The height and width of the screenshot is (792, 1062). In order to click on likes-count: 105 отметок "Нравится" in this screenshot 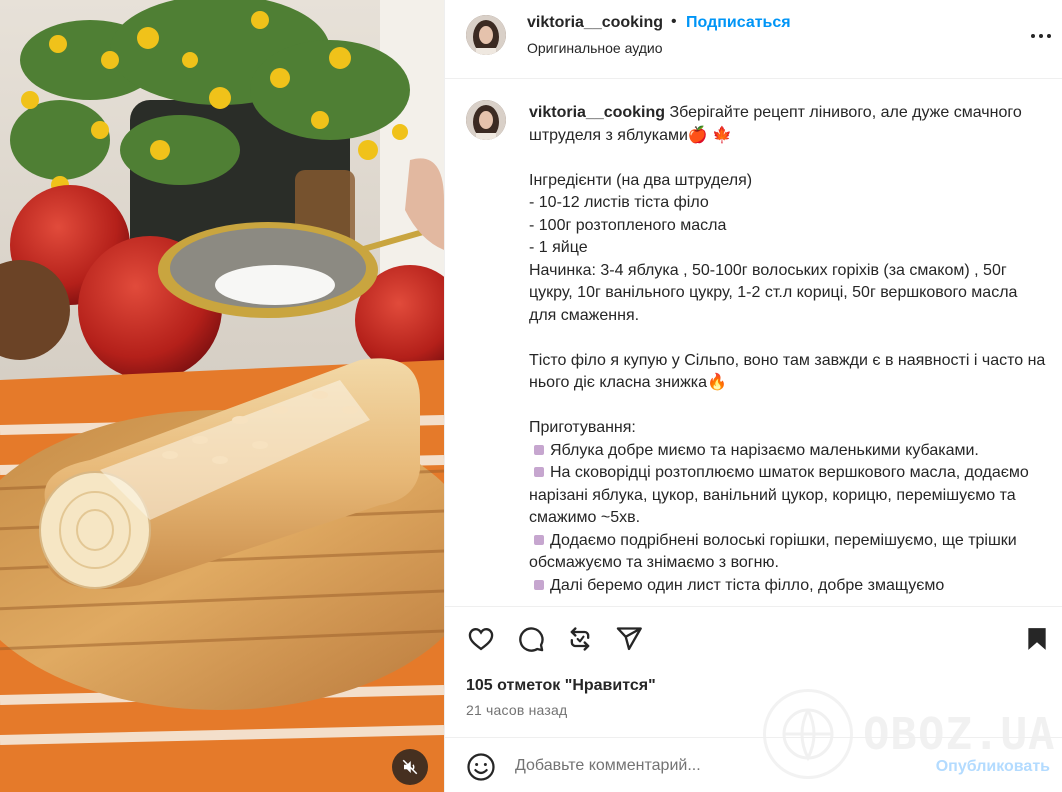, I will do `click(561, 686)`.